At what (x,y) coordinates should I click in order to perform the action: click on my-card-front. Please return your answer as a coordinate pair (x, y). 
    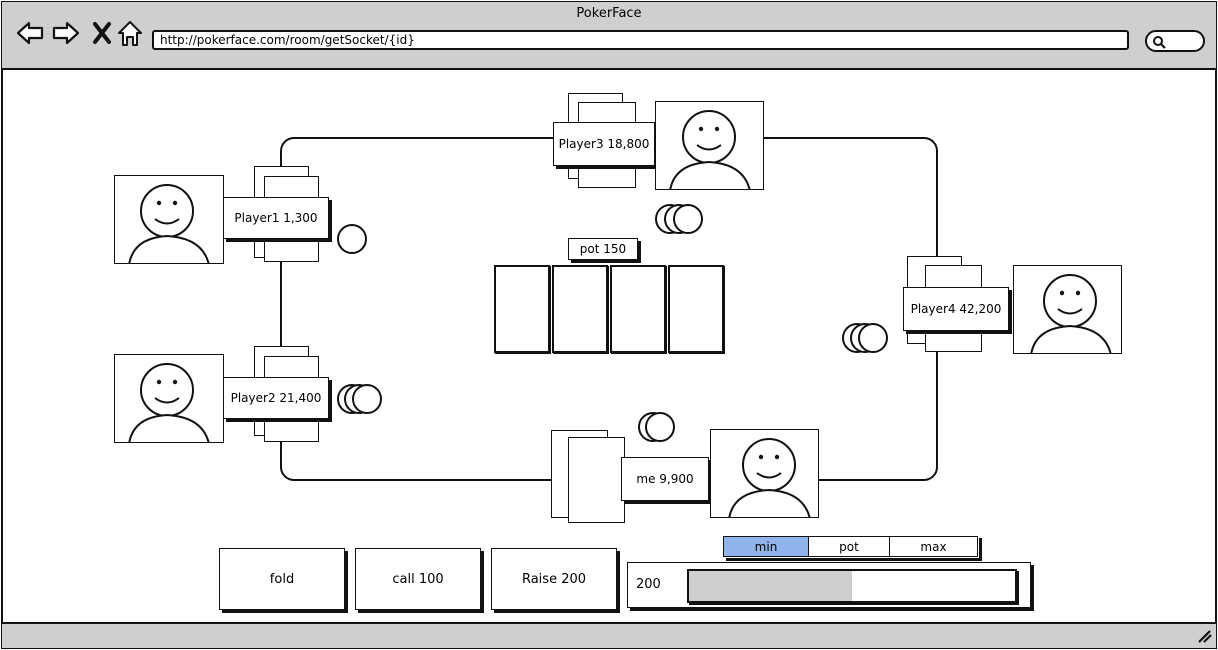
    Looking at the image, I should click on (596, 480).